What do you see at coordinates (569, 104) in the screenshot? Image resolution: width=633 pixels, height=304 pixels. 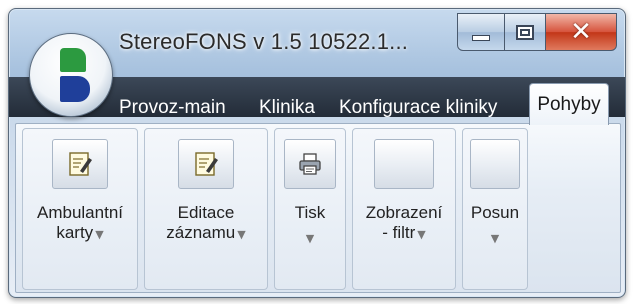 I see `tab-pohyby: Pohyby` at bounding box center [569, 104].